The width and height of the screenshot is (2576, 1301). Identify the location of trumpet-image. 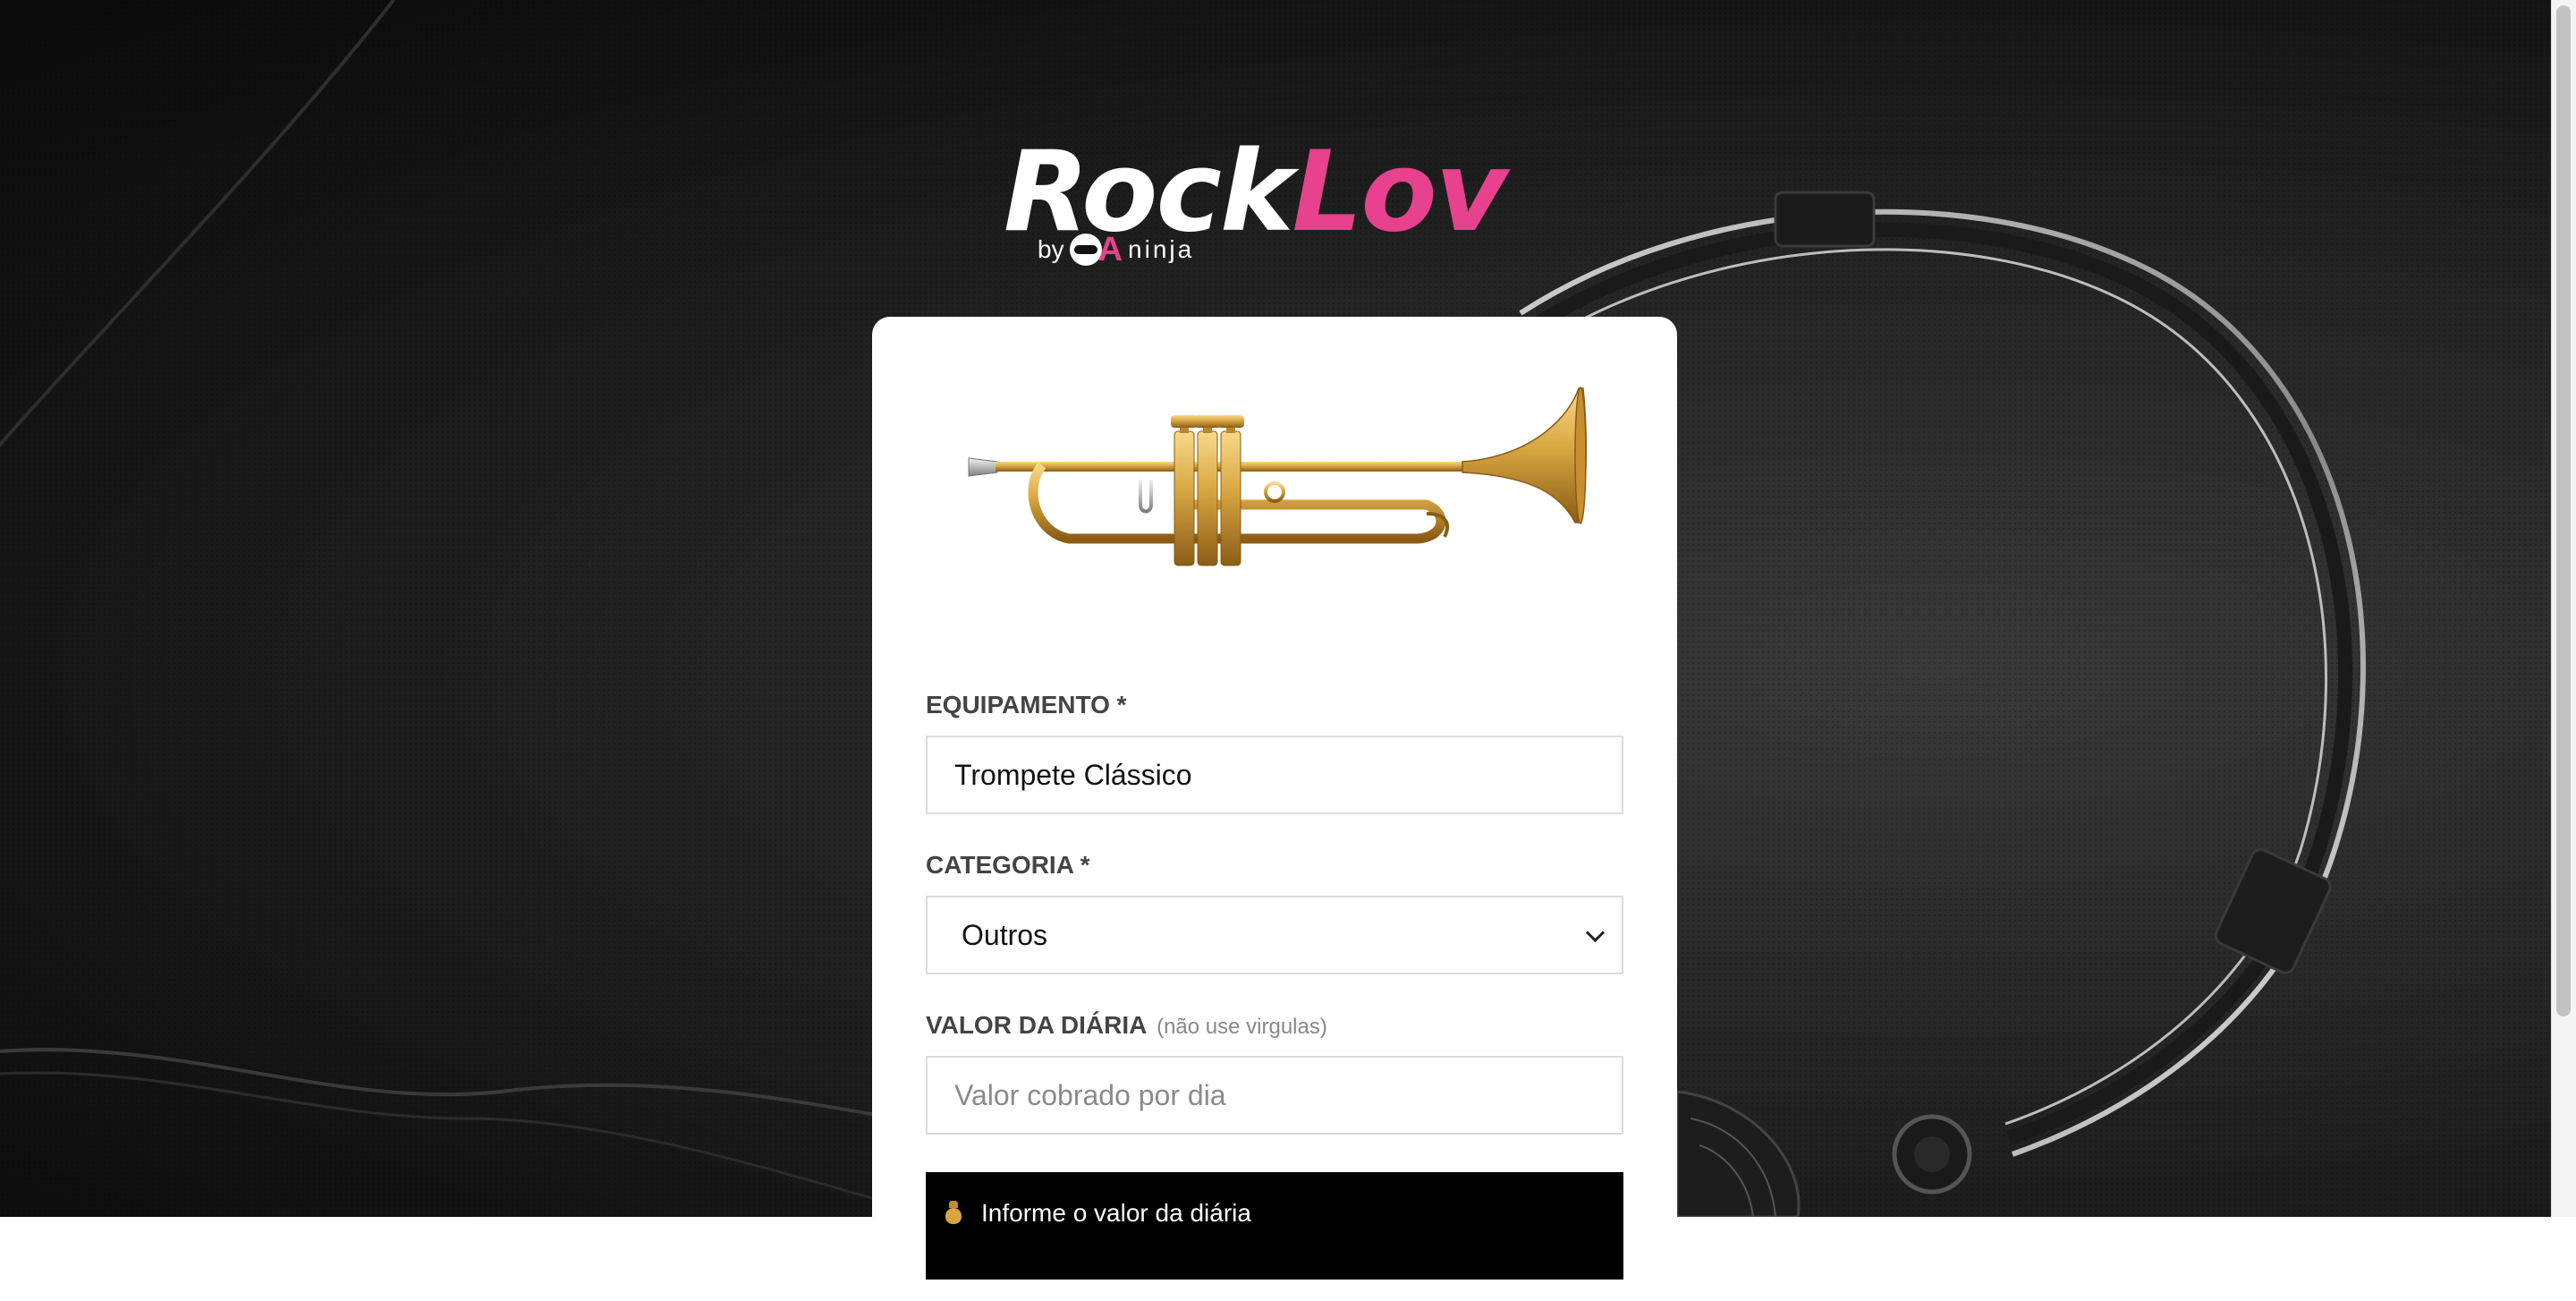
(1275, 486).